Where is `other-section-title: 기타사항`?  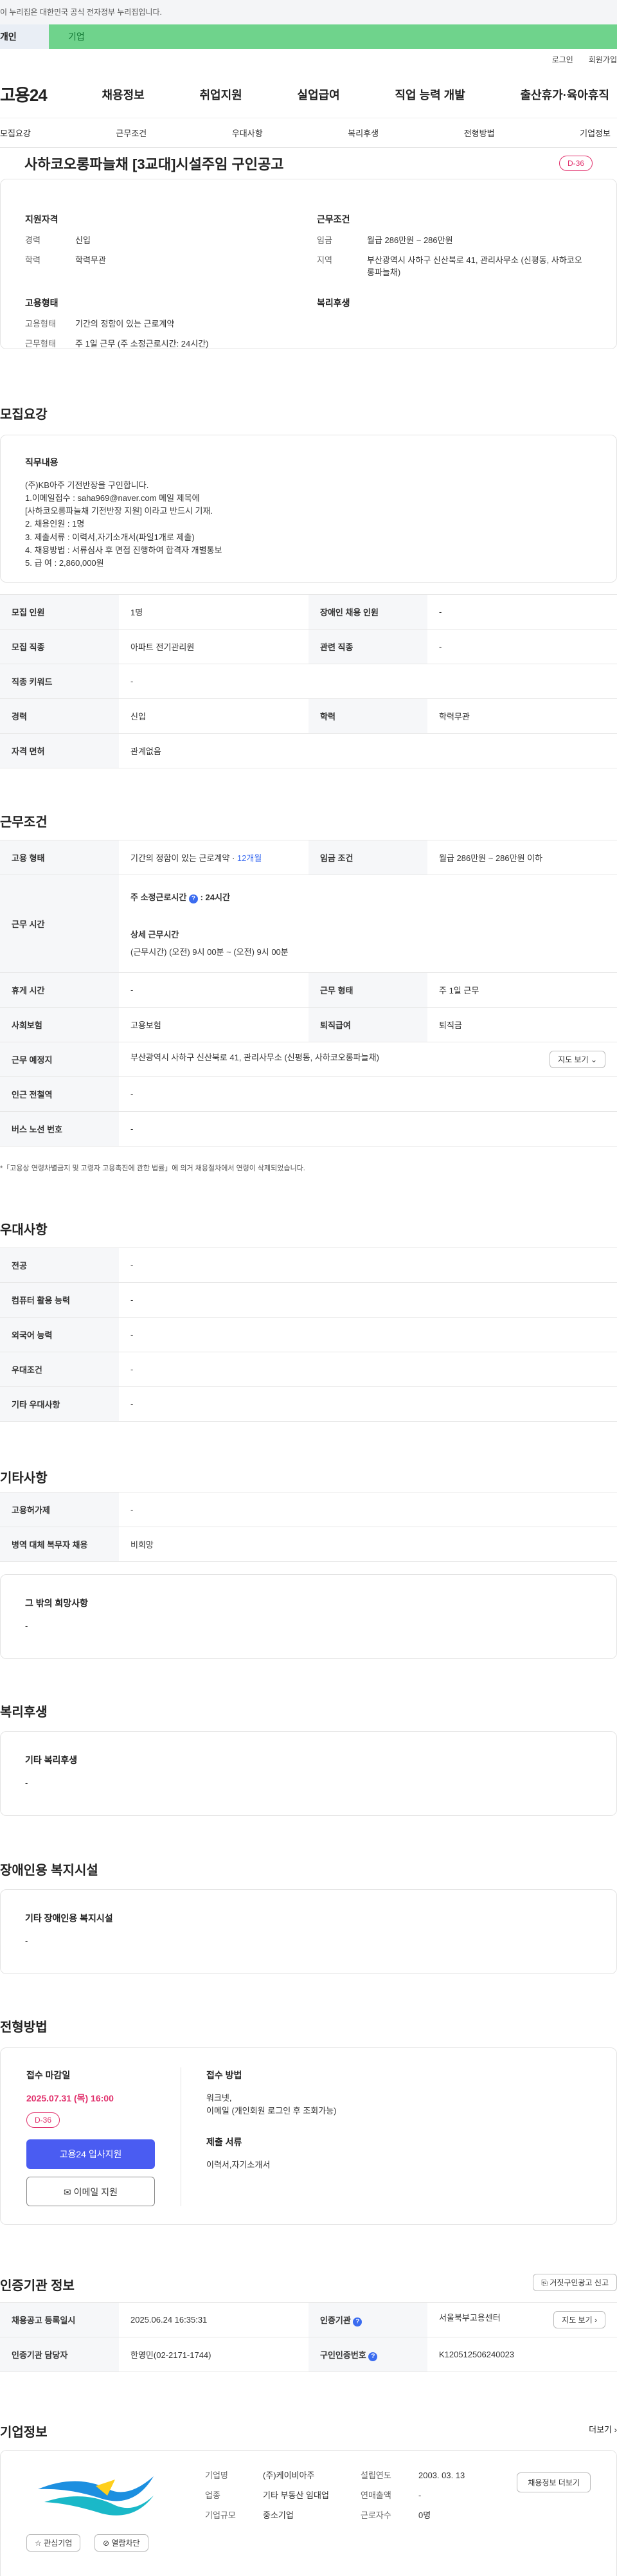
other-section-title: 기타사항 is located at coordinates (24, 1478).